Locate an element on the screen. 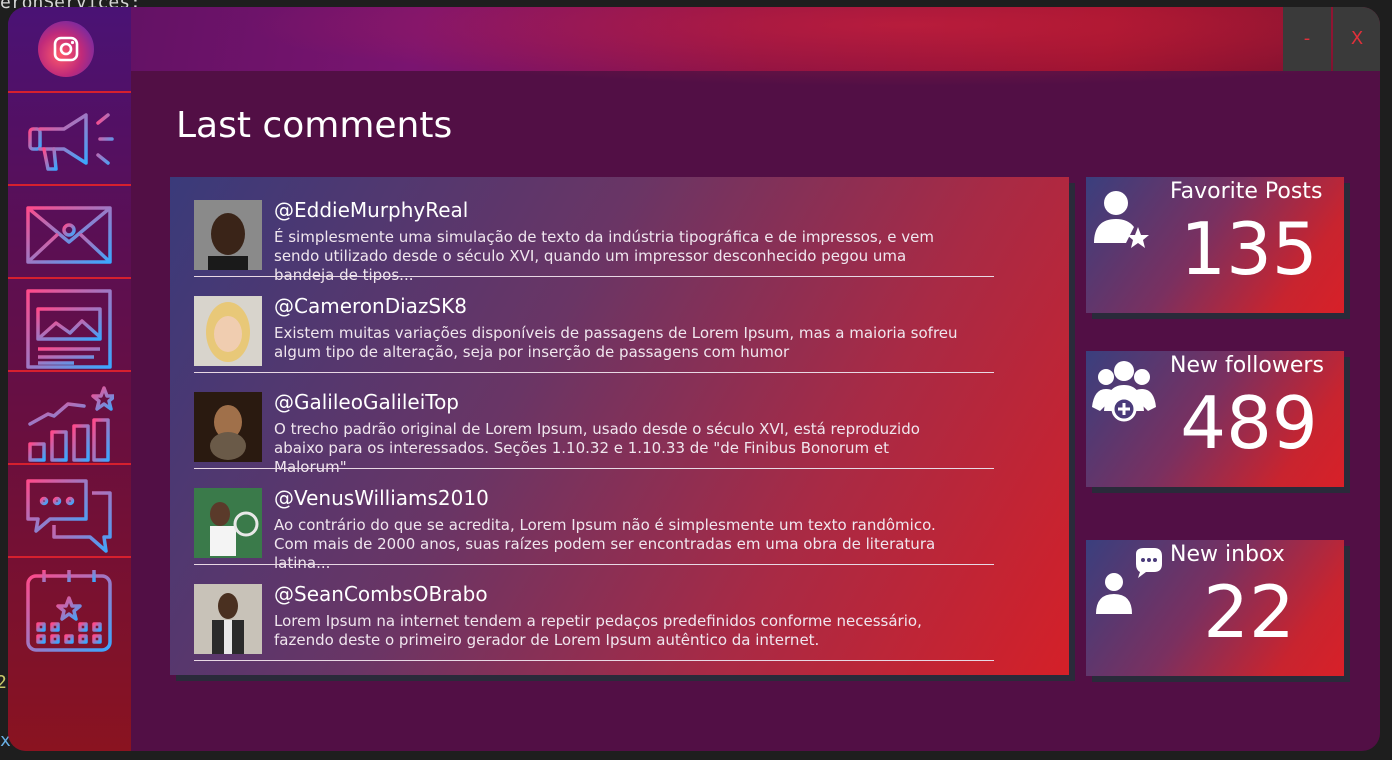  sidebar is located at coordinates (69, 379).